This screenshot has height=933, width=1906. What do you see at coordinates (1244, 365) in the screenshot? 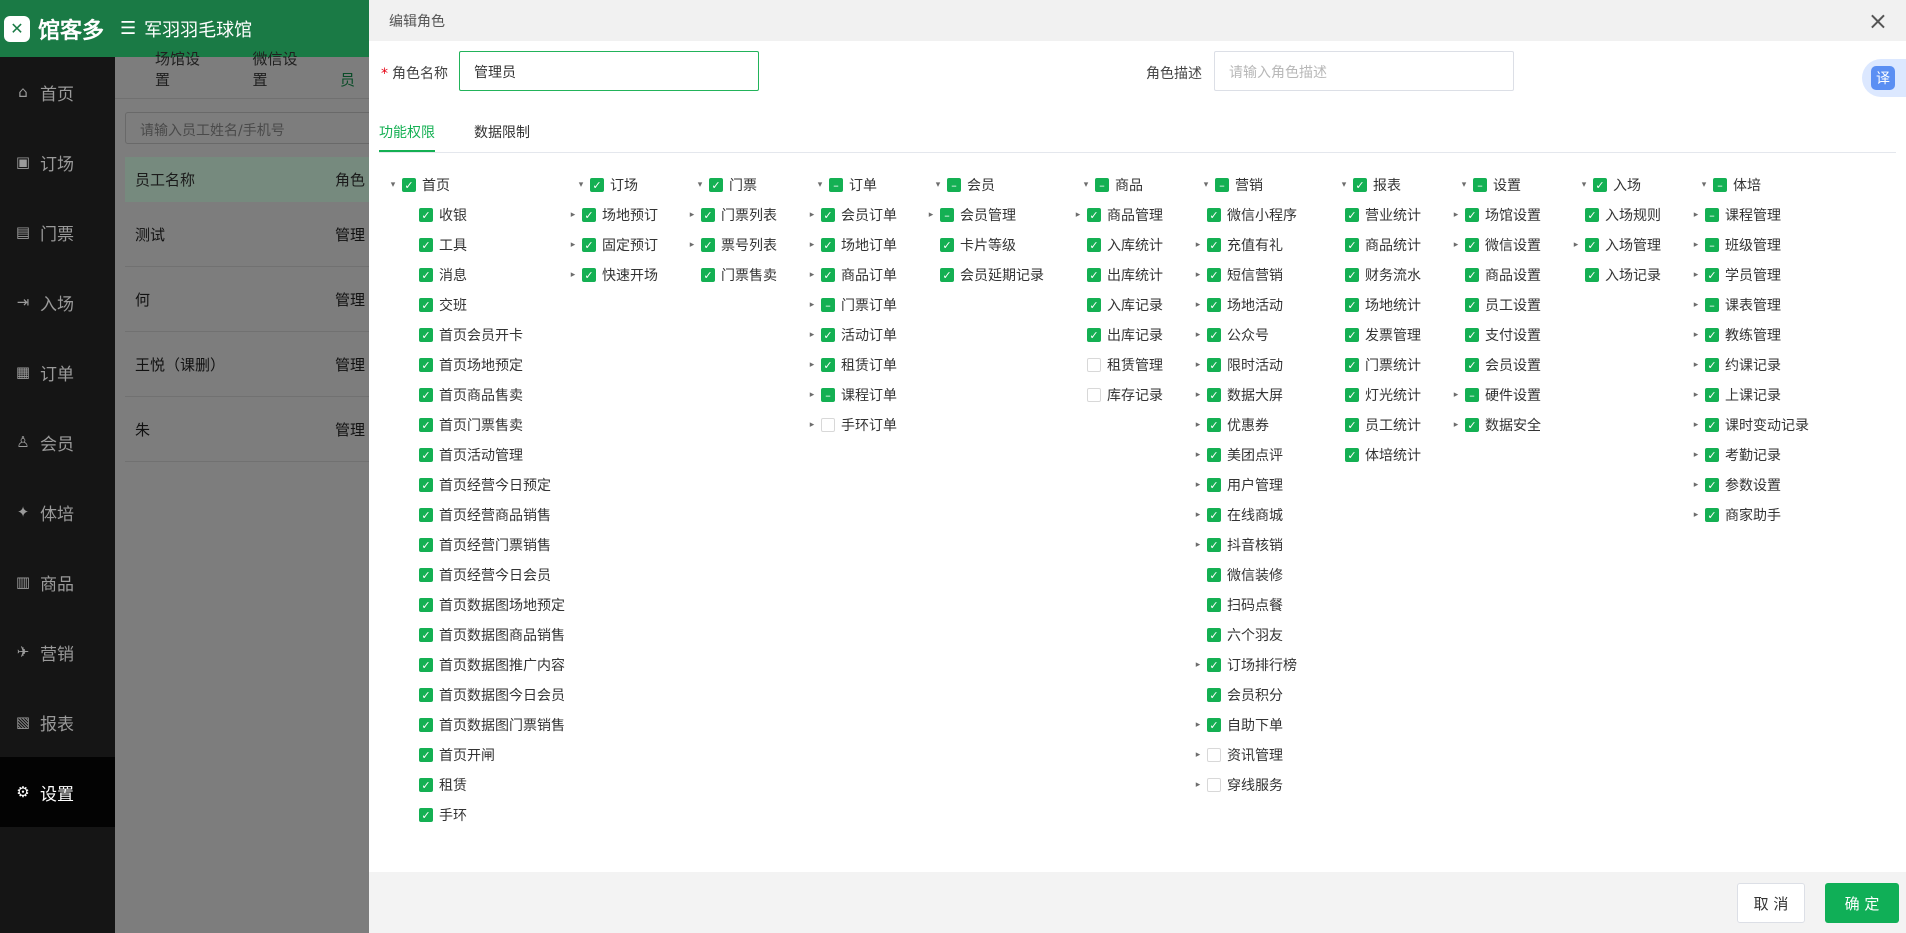
I see `permission-item: ▸ ✓ 限时活动` at bounding box center [1244, 365].